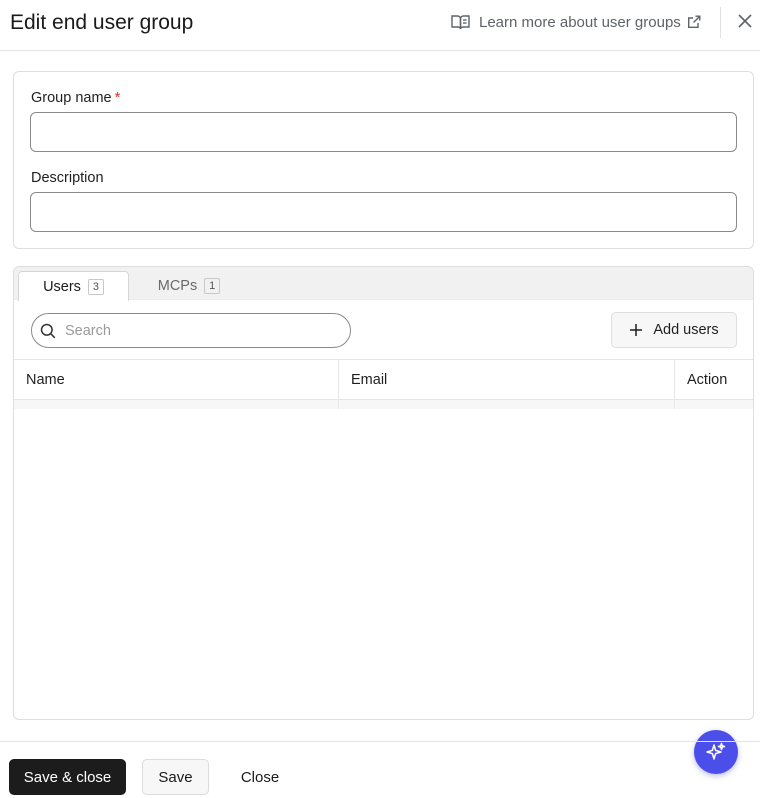  What do you see at coordinates (383, 212) in the screenshot?
I see `description-input` at bounding box center [383, 212].